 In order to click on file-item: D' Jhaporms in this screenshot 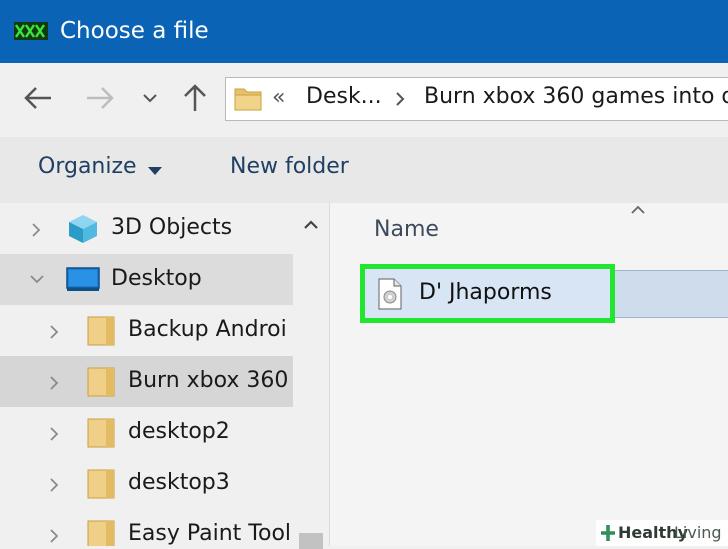, I will do `click(487, 293)`.